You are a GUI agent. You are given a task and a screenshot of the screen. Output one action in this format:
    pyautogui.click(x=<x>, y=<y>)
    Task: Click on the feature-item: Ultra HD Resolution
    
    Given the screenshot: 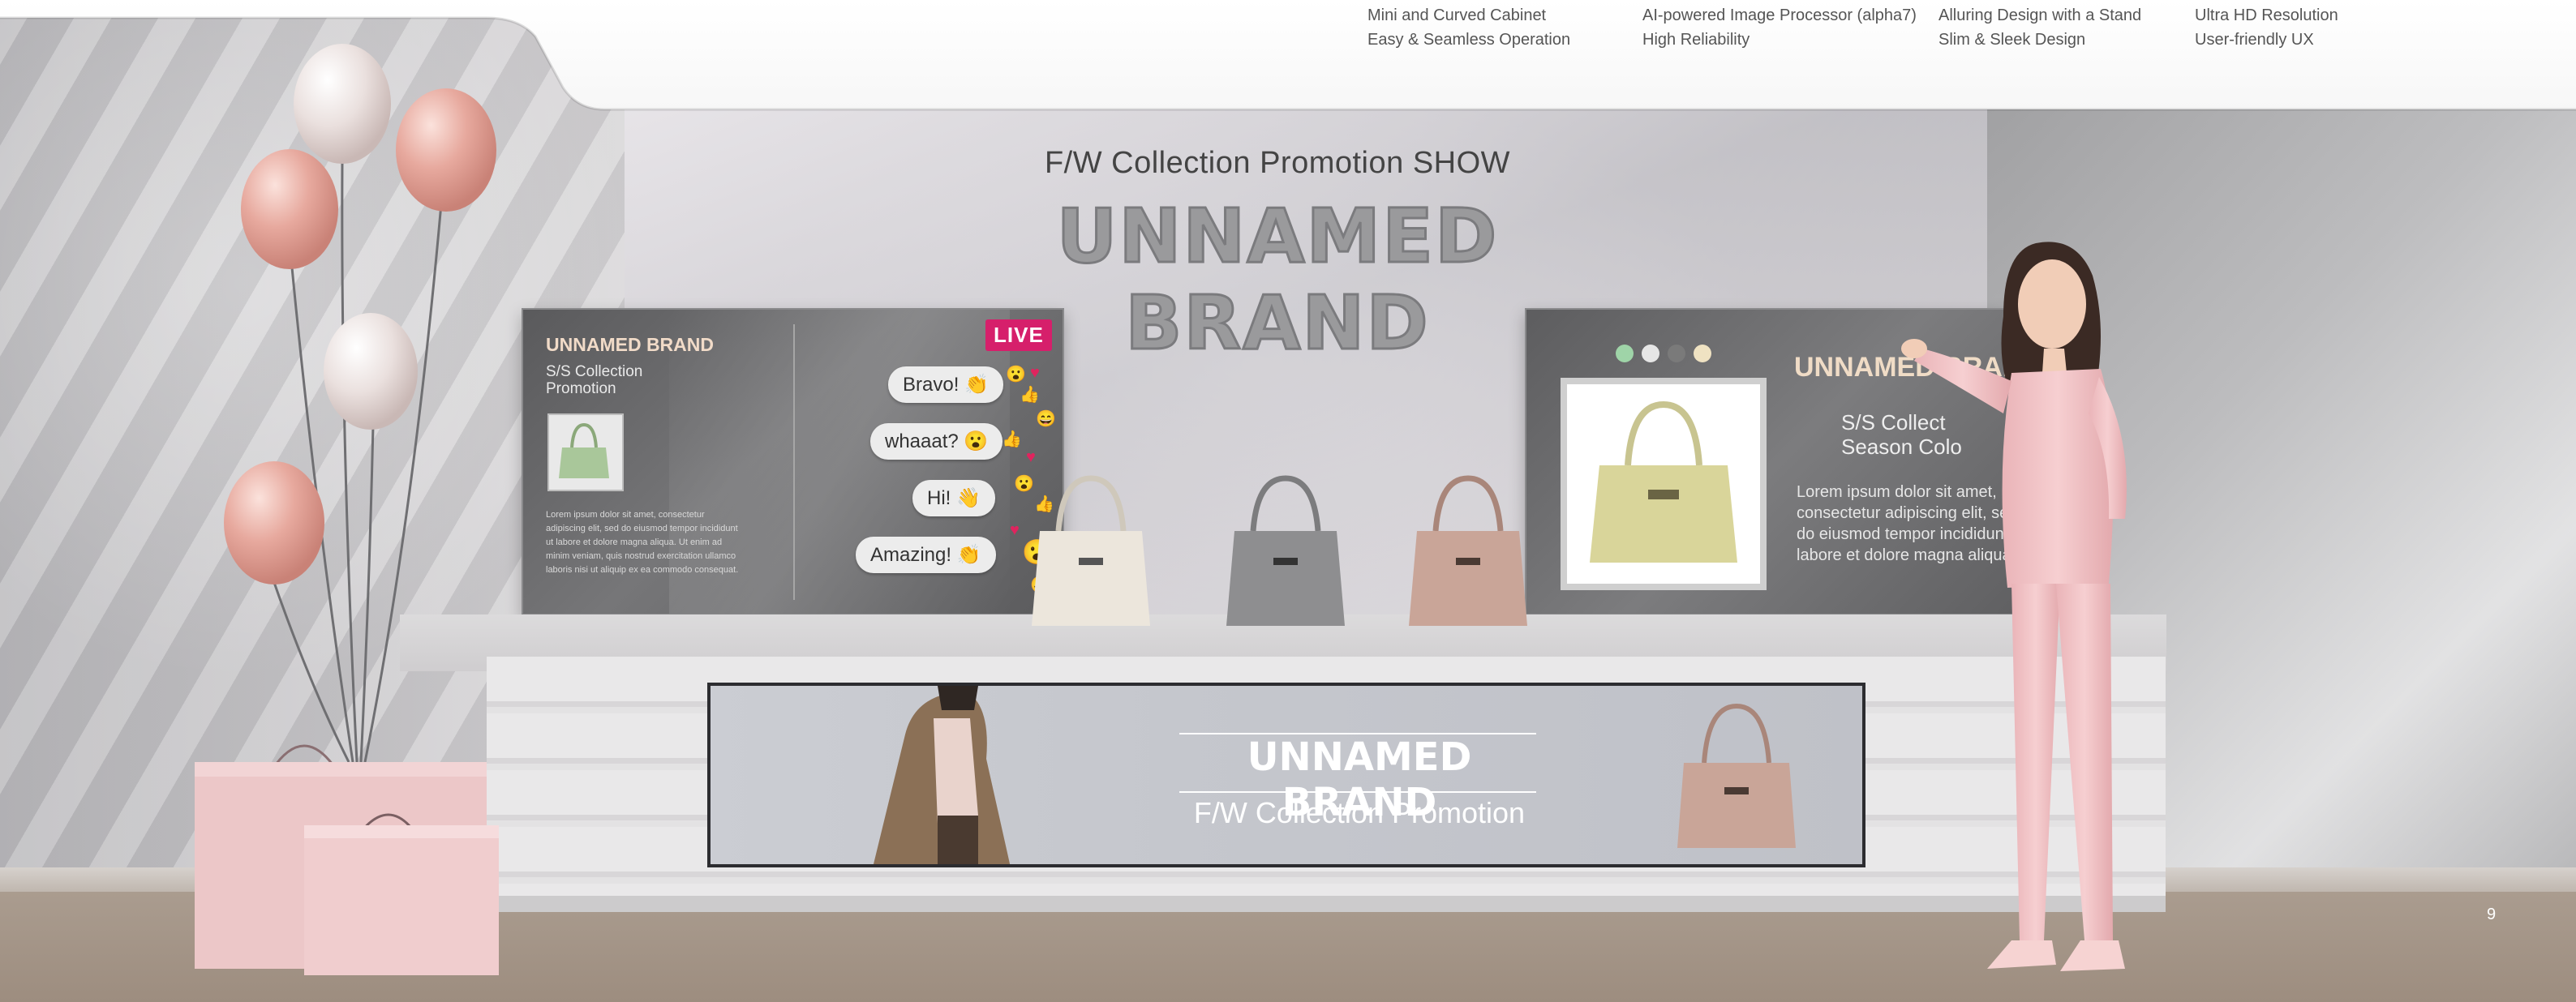 What is the action you would take?
    pyautogui.click(x=2266, y=15)
    